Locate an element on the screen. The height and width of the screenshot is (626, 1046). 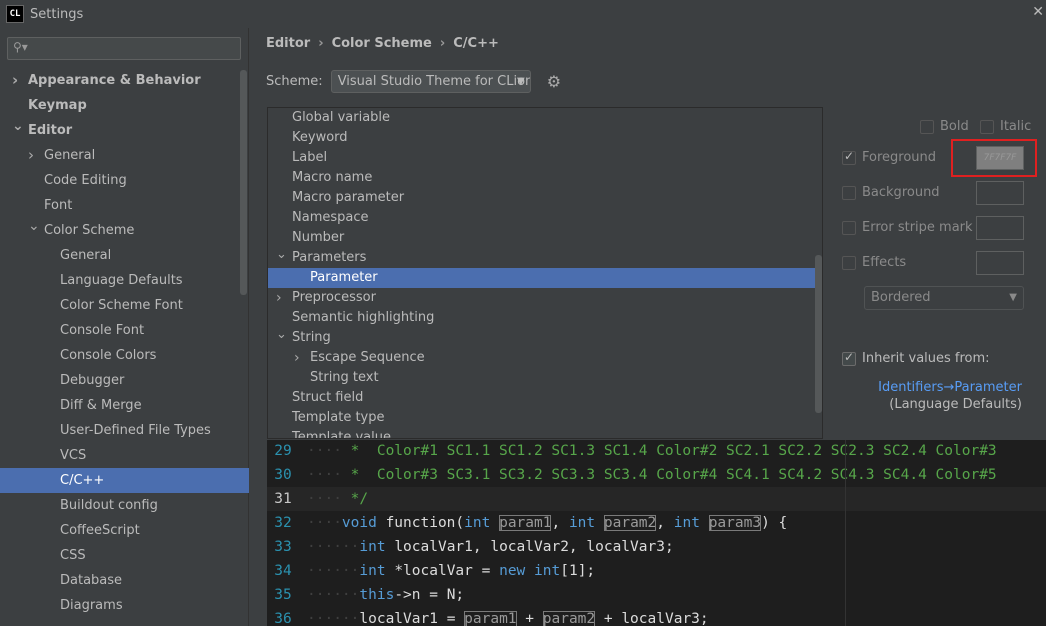
sidebar-item: CSS is located at coordinates (124, 555).